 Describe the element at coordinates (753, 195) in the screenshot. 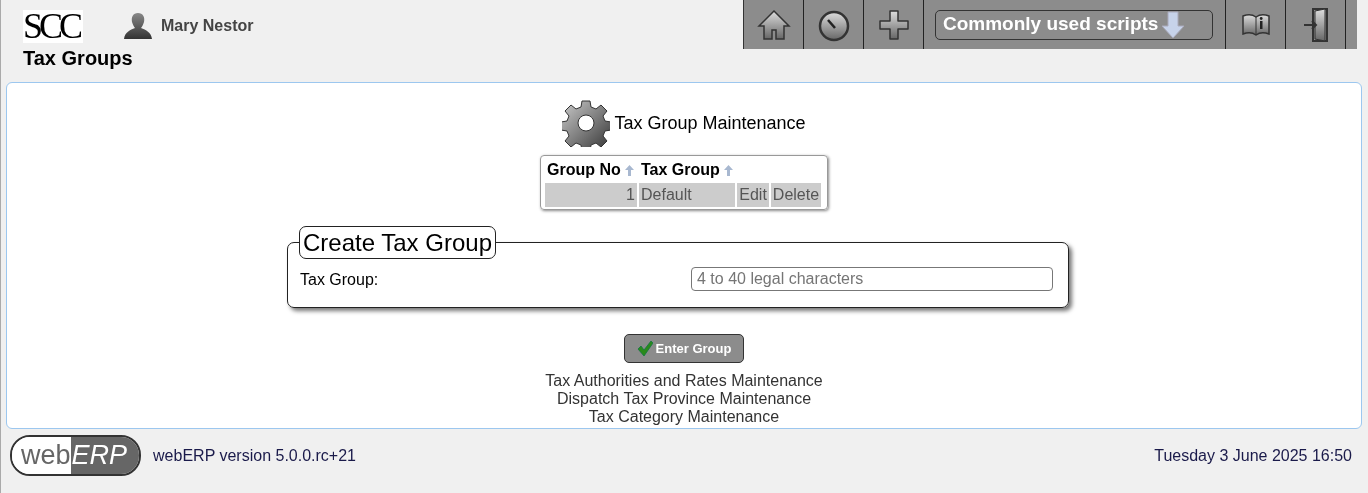

I see `action-link: Edit` at that location.